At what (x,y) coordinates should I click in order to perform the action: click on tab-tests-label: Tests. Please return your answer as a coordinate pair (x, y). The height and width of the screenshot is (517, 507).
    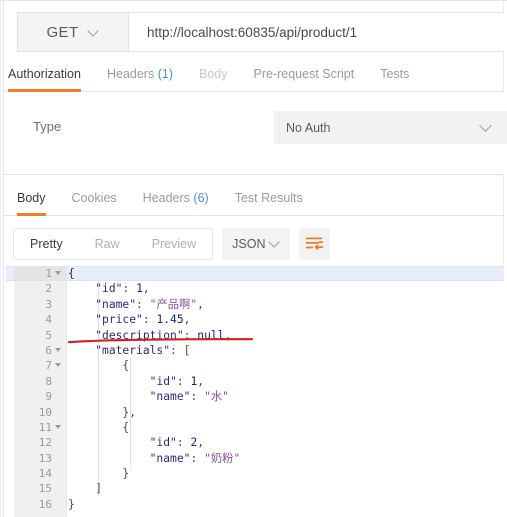
    Looking at the image, I should click on (395, 74).